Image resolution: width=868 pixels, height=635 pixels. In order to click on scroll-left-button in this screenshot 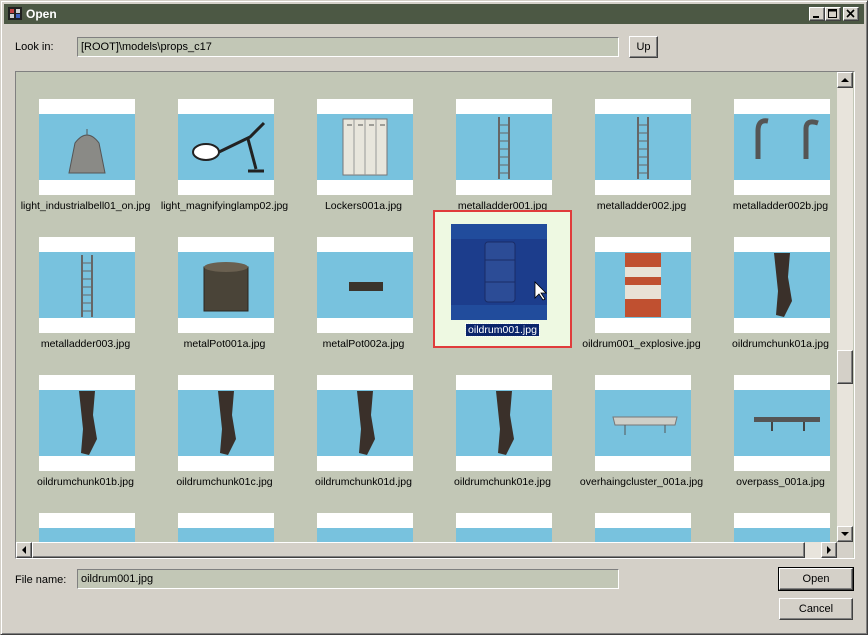, I will do `click(24, 550)`.